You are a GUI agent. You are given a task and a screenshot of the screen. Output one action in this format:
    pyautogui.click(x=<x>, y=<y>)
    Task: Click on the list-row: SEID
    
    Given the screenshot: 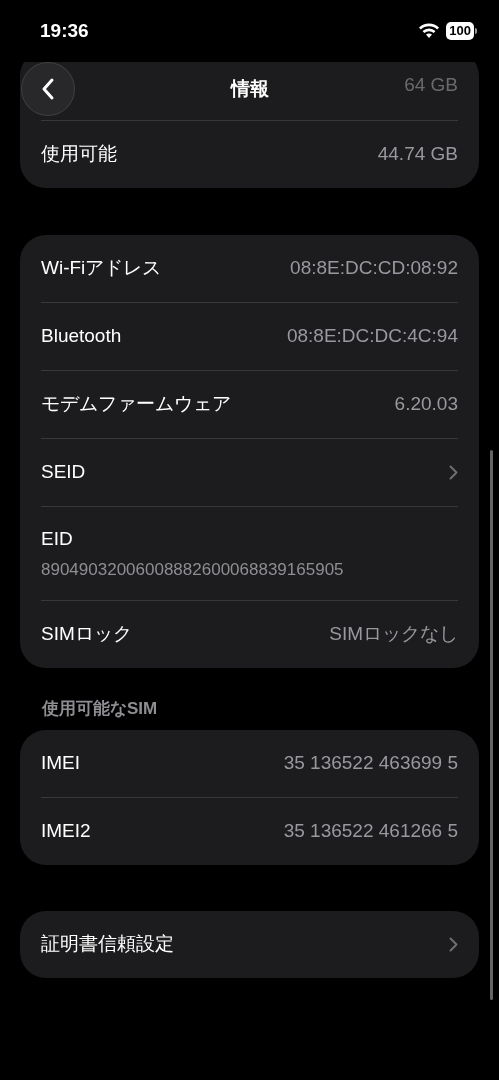 What is the action you would take?
    pyautogui.click(x=249, y=472)
    